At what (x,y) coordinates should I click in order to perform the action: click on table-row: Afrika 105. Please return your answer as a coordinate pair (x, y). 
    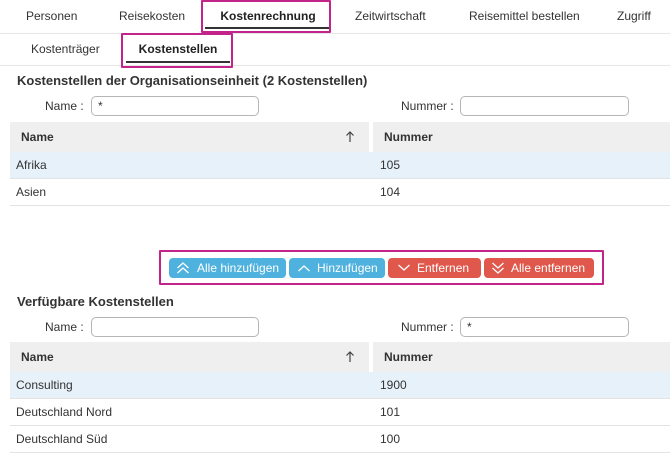
    Looking at the image, I should click on (340, 165).